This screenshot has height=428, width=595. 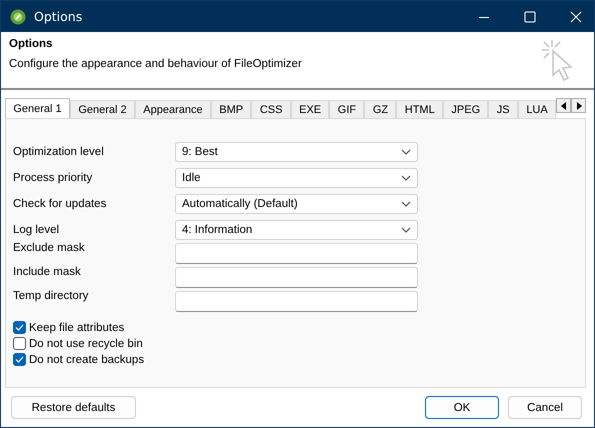 I want to click on maximize-icon, so click(x=530, y=16).